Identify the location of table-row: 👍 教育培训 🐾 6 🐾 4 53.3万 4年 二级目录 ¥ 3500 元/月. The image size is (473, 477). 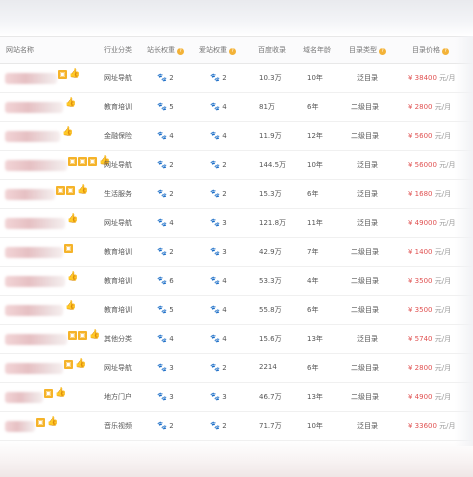
(236, 281).